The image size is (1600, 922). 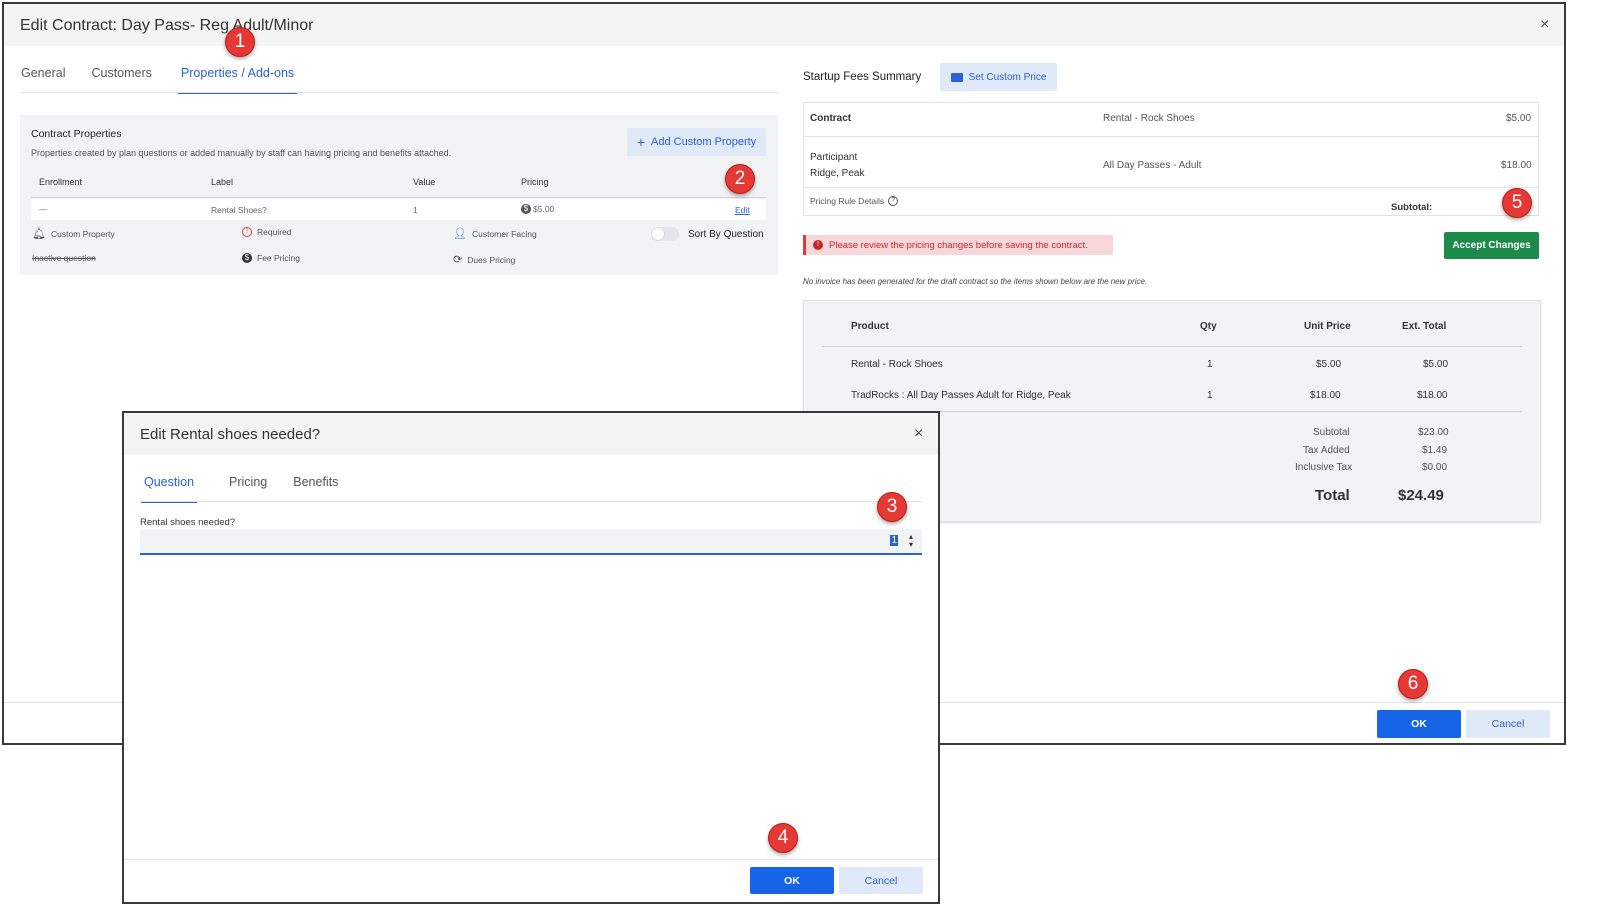 I want to click on price-tag-icon, so click(x=956, y=77).